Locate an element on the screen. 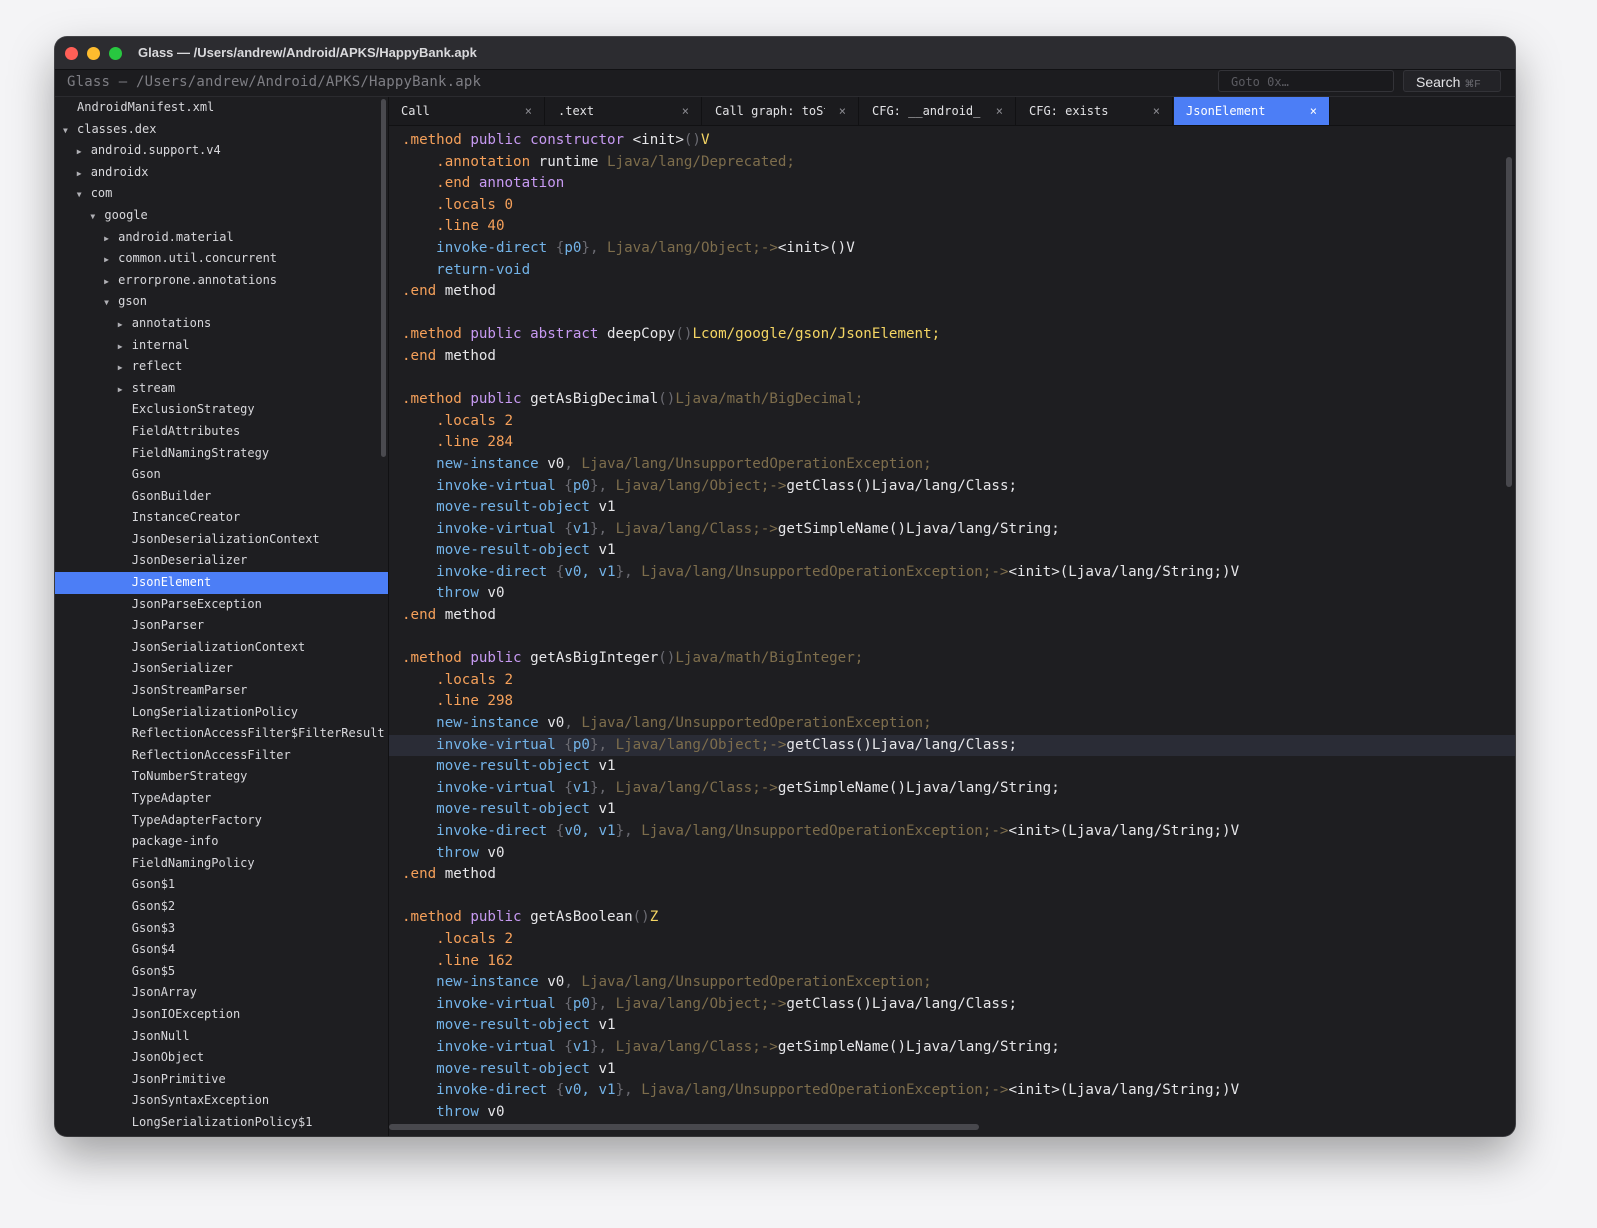 This screenshot has width=1597, height=1228. tree-item: InstanceCreator is located at coordinates (221, 518).